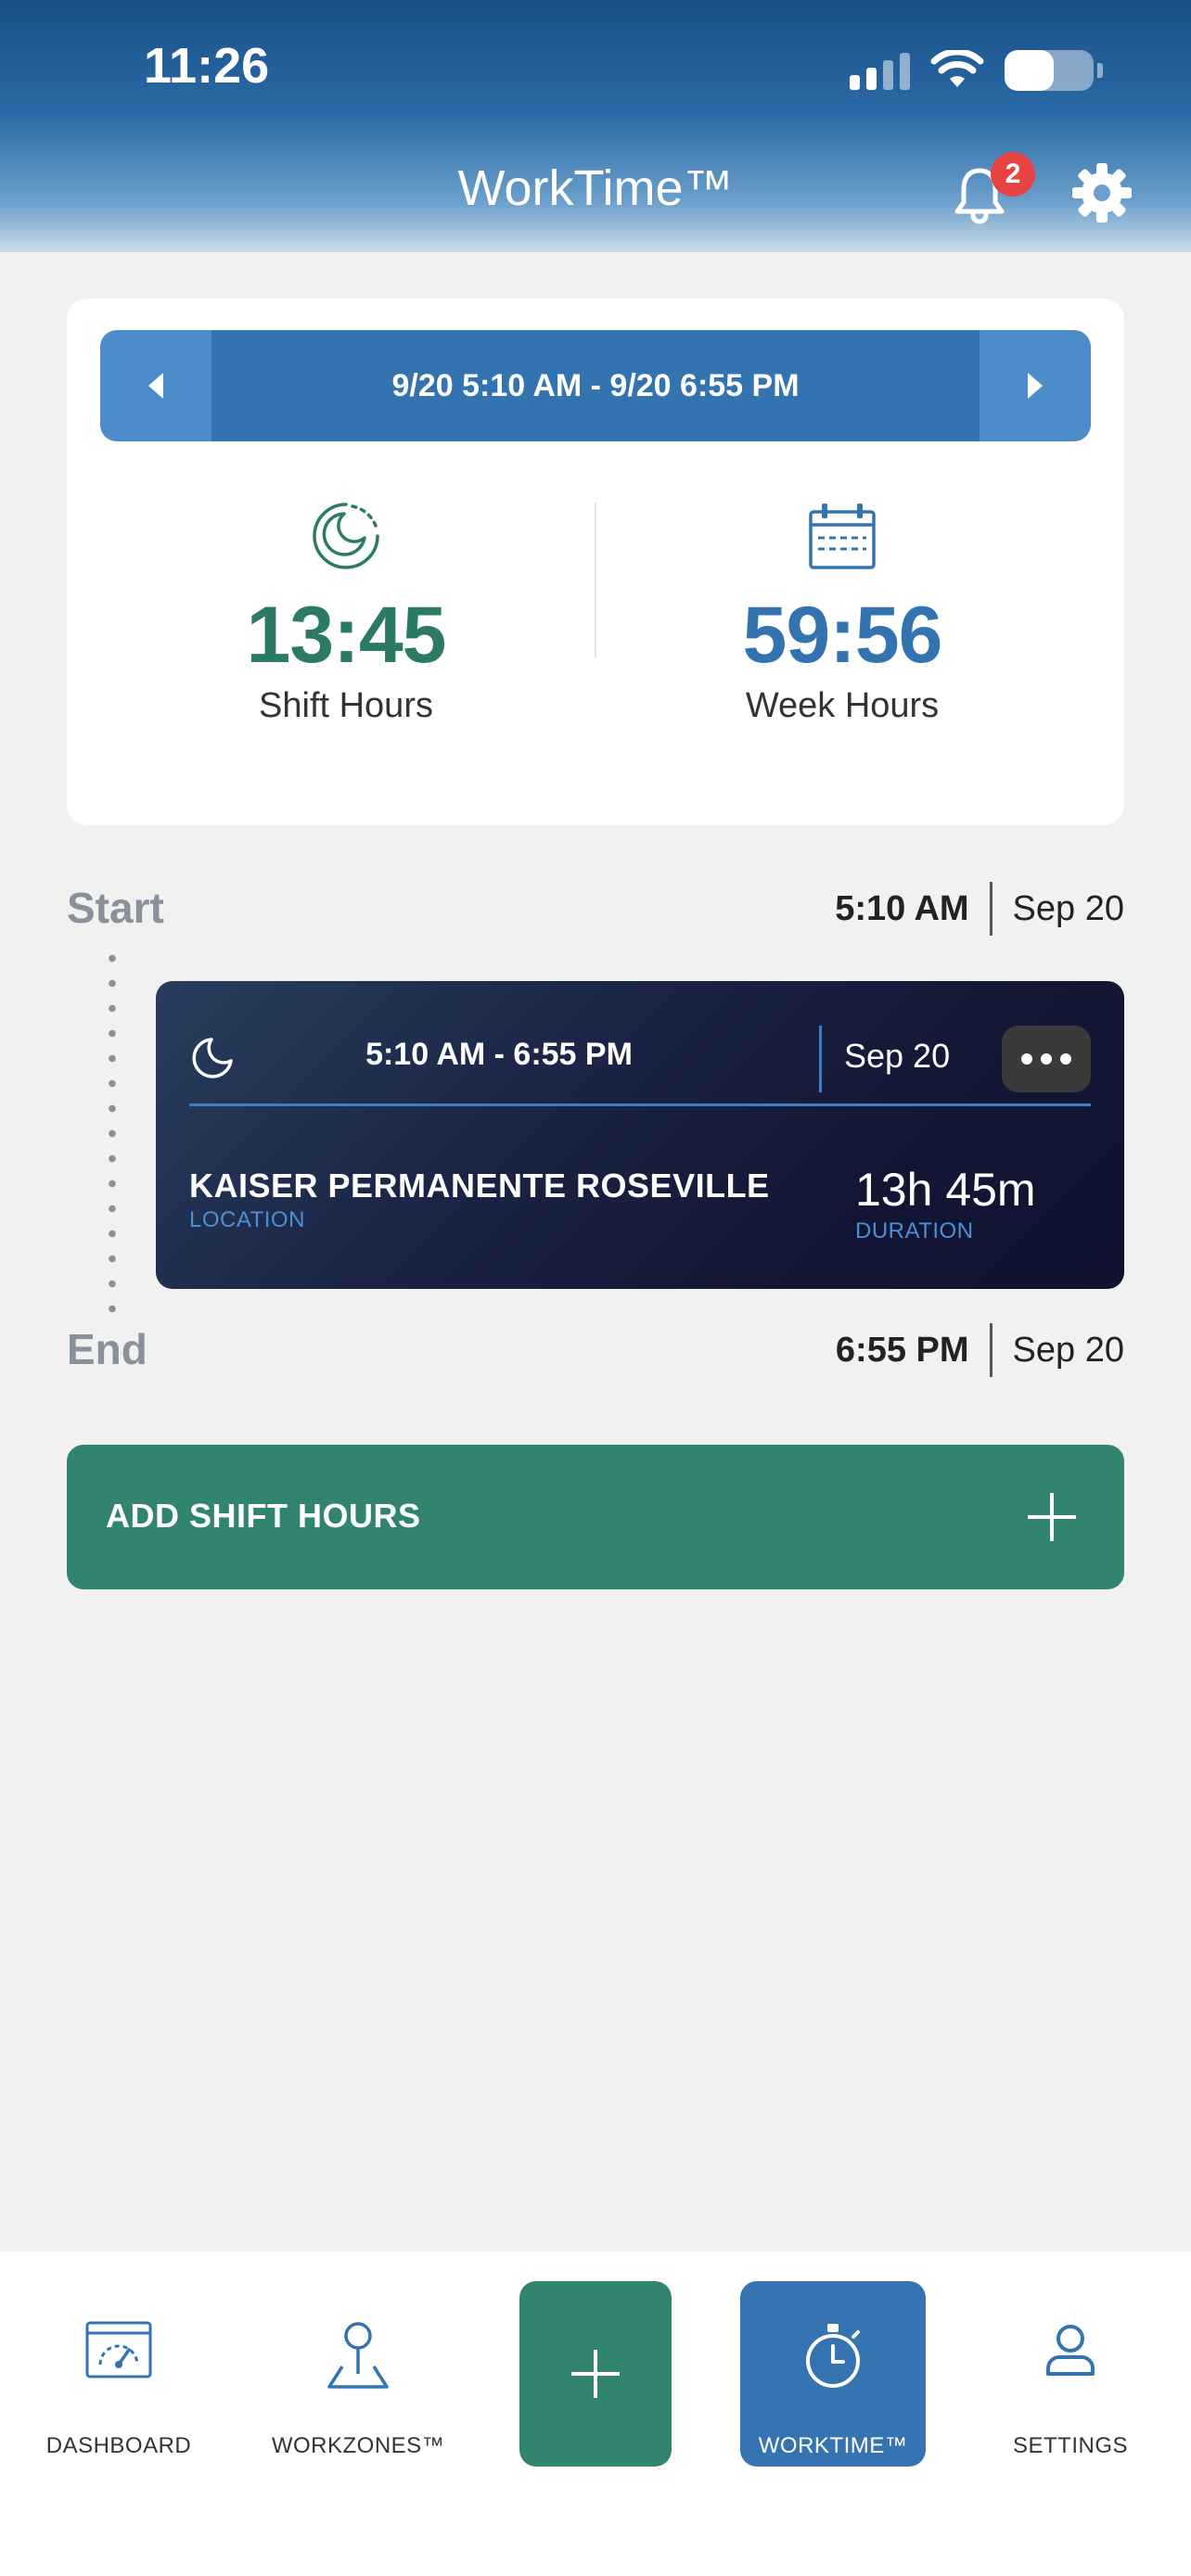  What do you see at coordinates (980, 909) in the screenshot?
I see `timeline-start-time: 5:10 AM Sep 20` at bounding box center [980, 909].